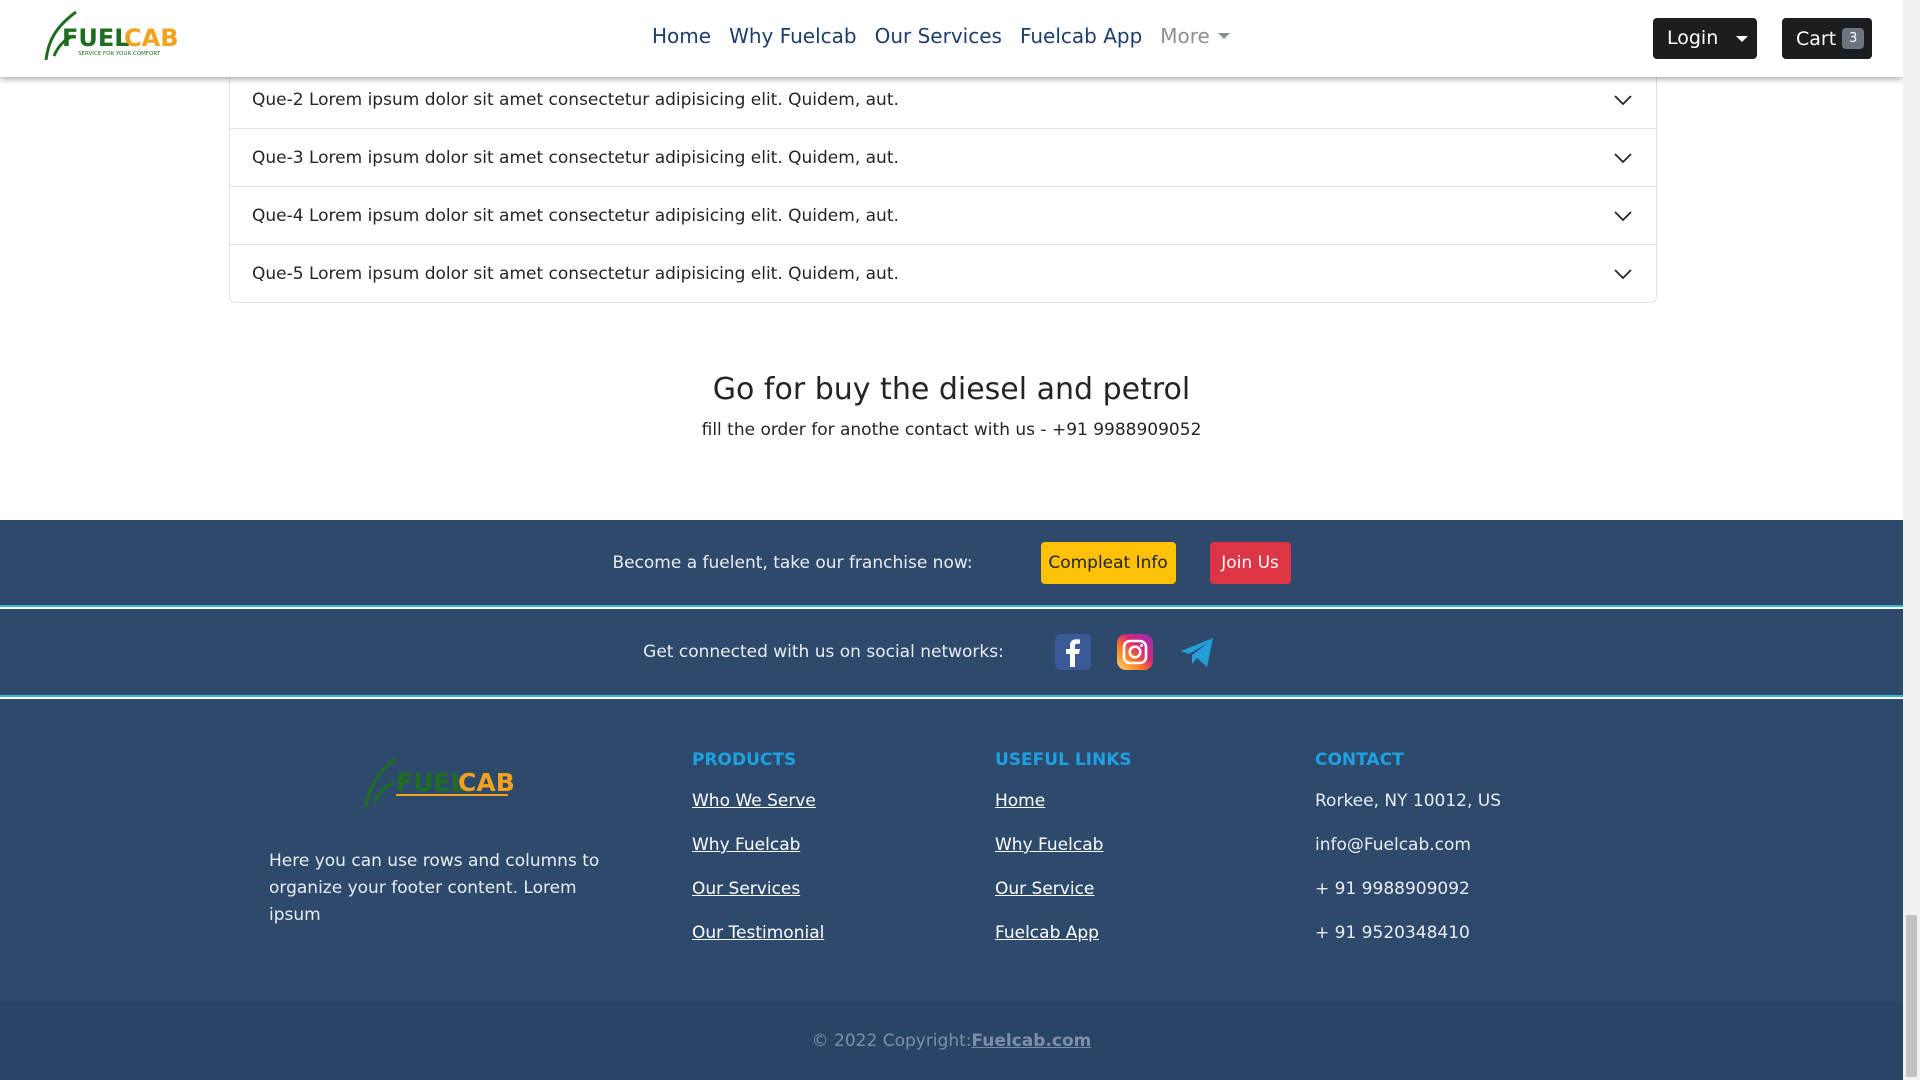 Image resolution: width=1920 pixels, height=1080 pixels. What do you see at coordinates (793, 36) in the screenshot?
I see `nav-why-fuelcab: Why Fuelcab` at bounding box center [793, 36].